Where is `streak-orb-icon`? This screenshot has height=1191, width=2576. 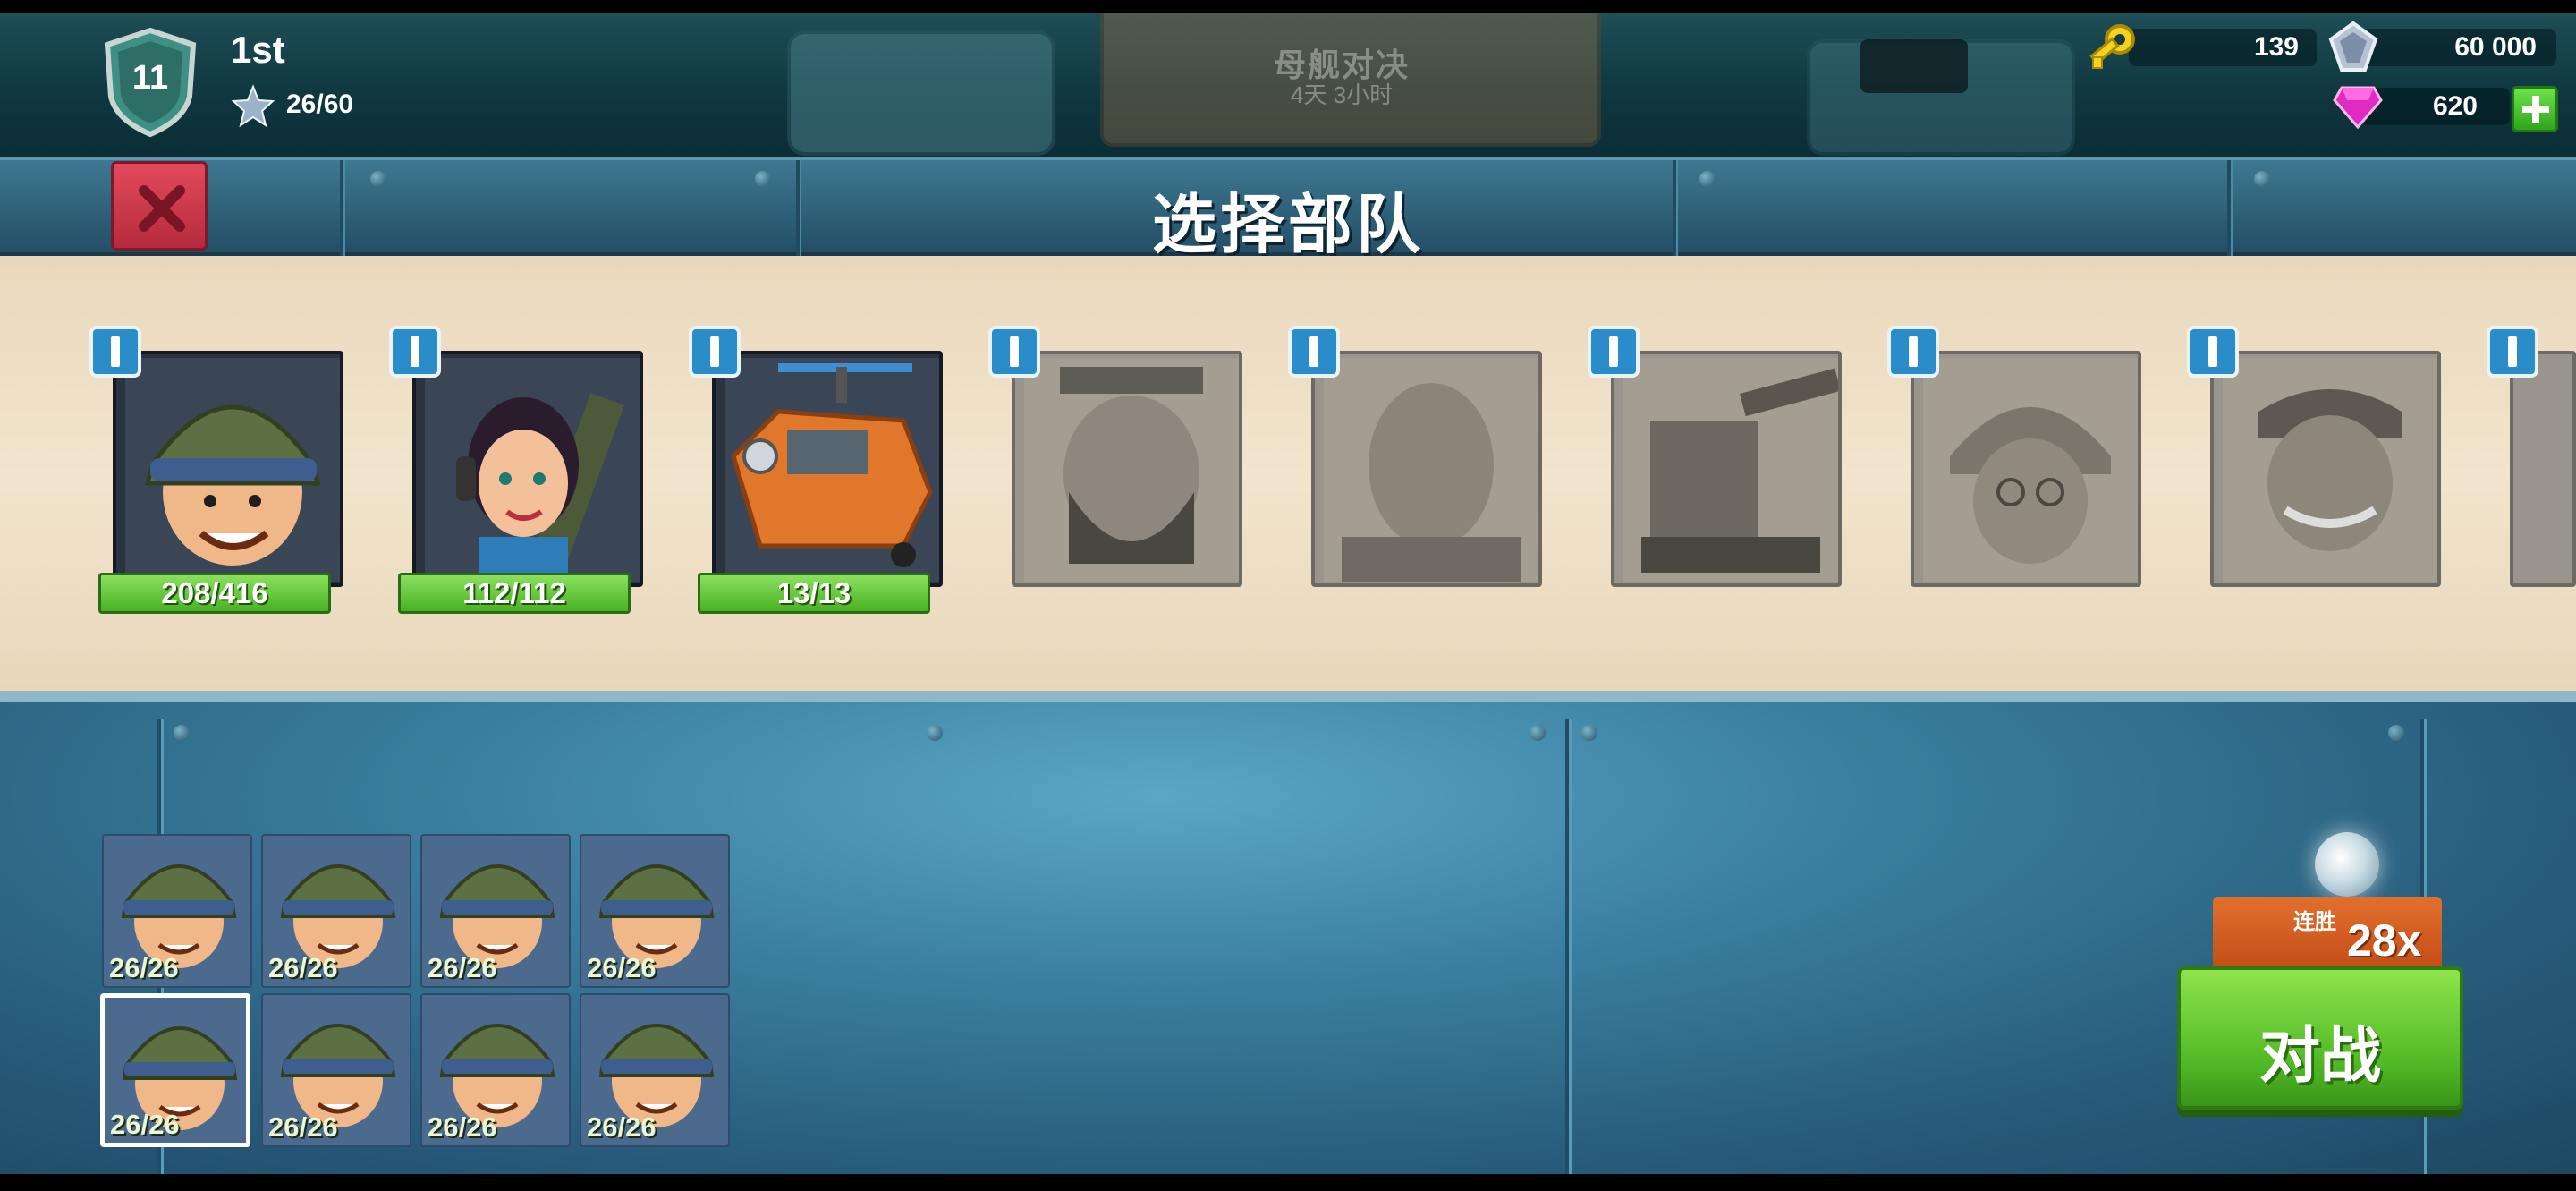
streak-orb-icon is located at coordinates (2347, 864).